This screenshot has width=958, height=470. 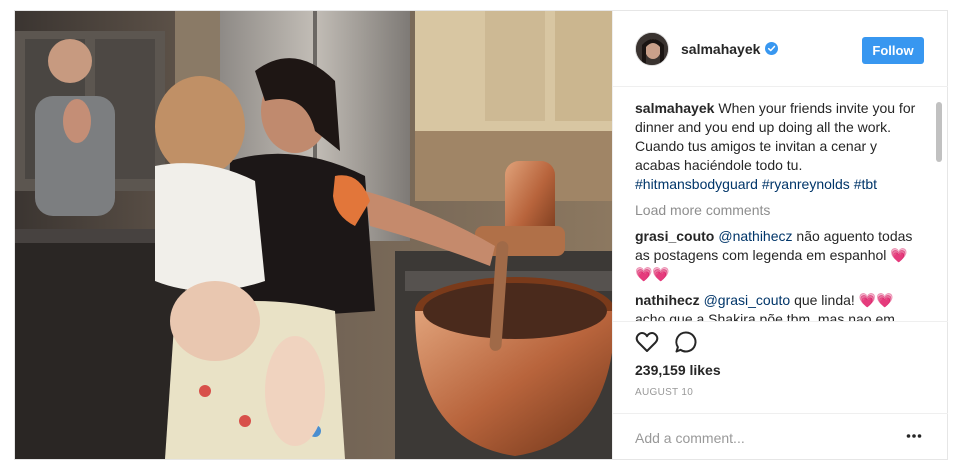 I want to click on add-comment-section, so click(x=780, y=436).